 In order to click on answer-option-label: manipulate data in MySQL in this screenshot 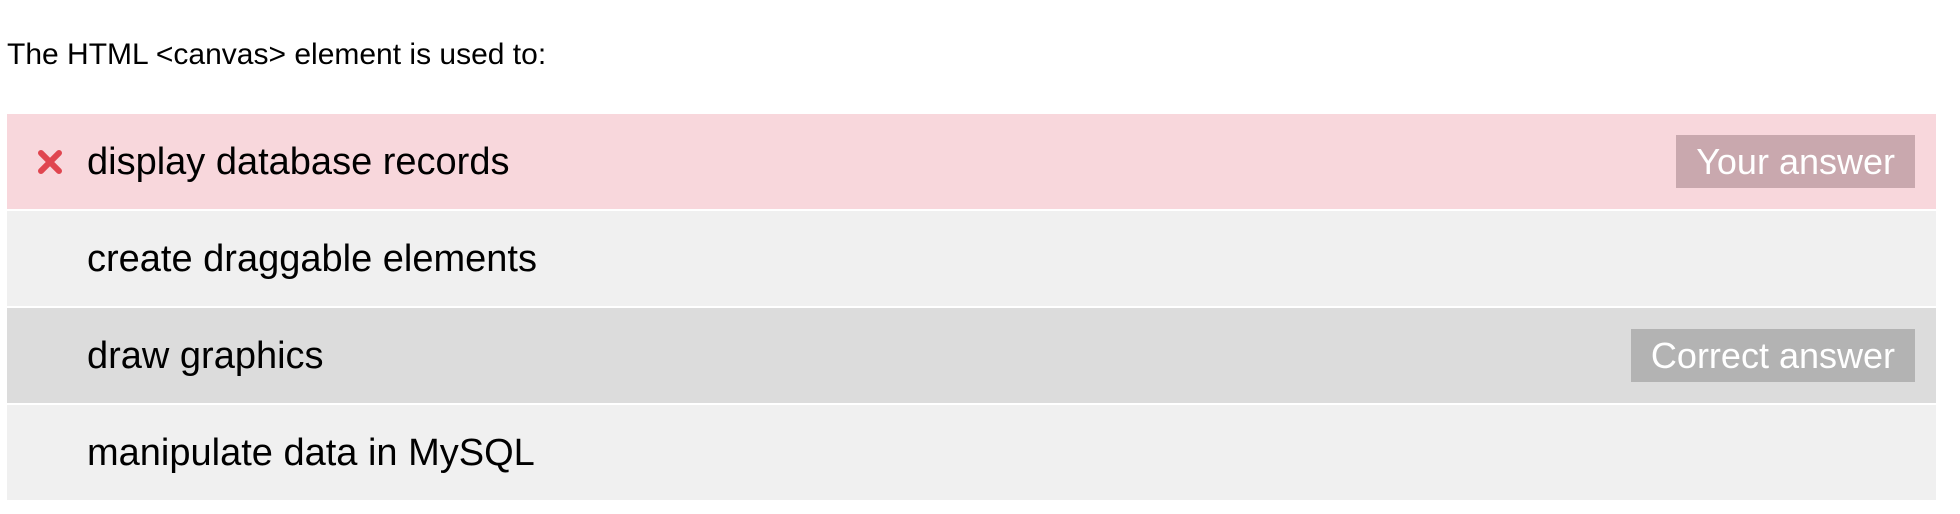, I will do `click(311, 453)`.